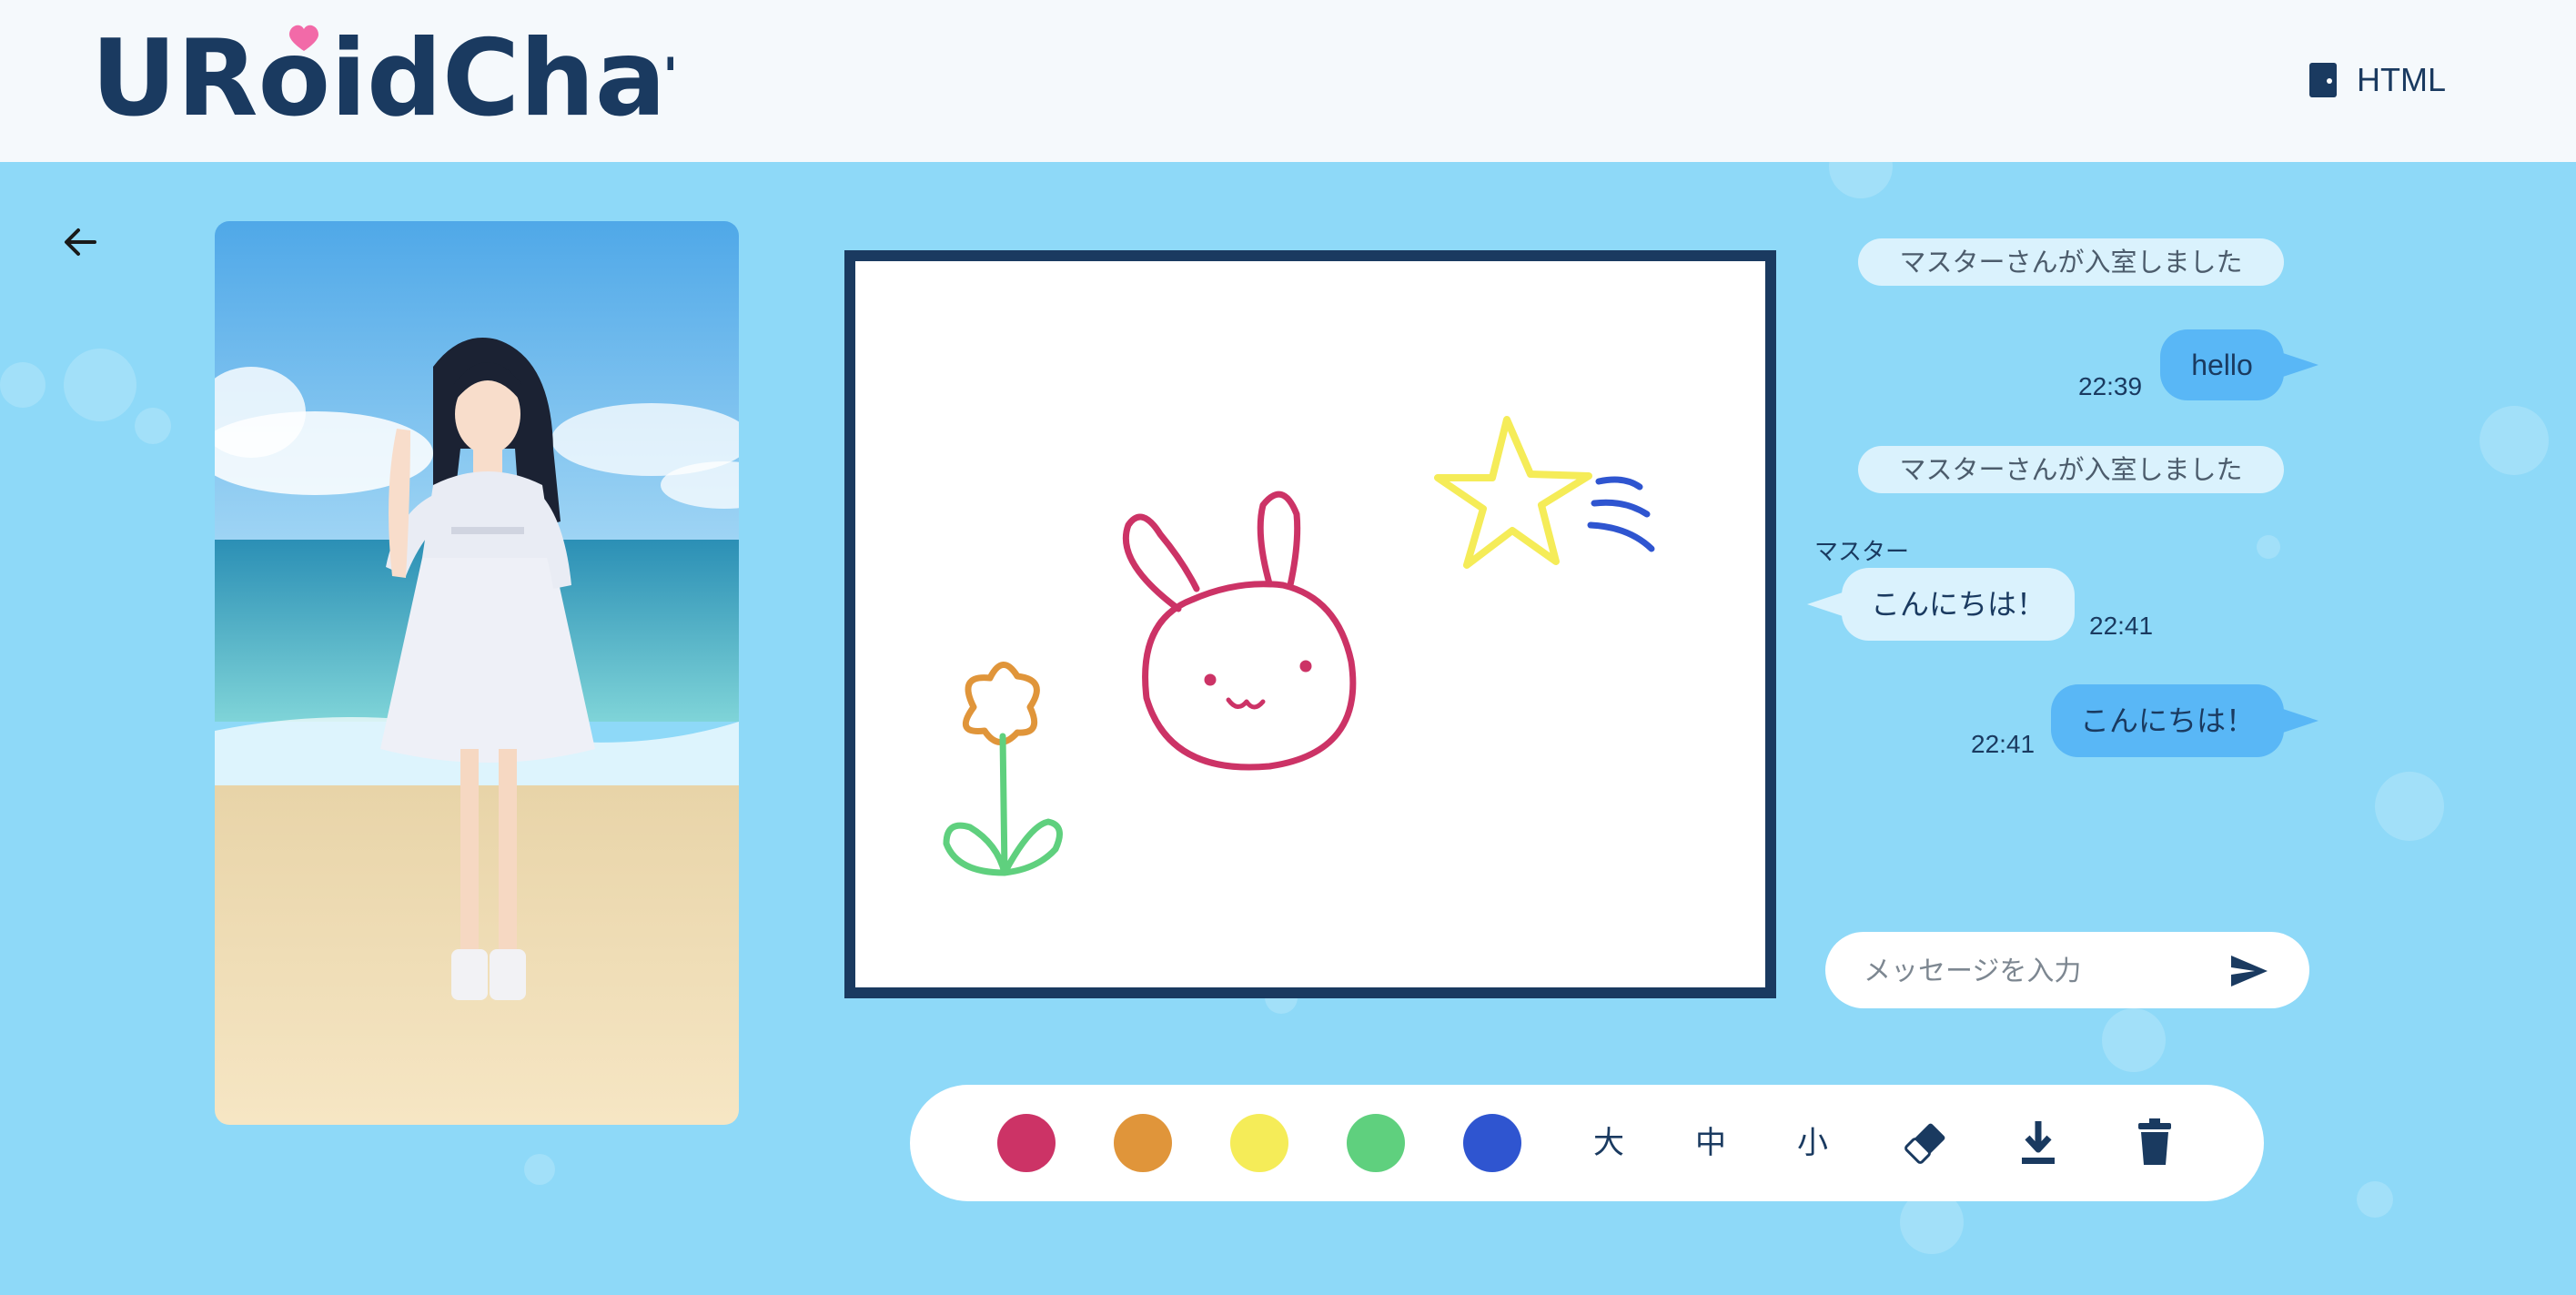 This screenshot has width=2576, height=1295. Describe the element at coordinates (1376, 1143) in the screenshot. I see `color-swatch-green` at that location.